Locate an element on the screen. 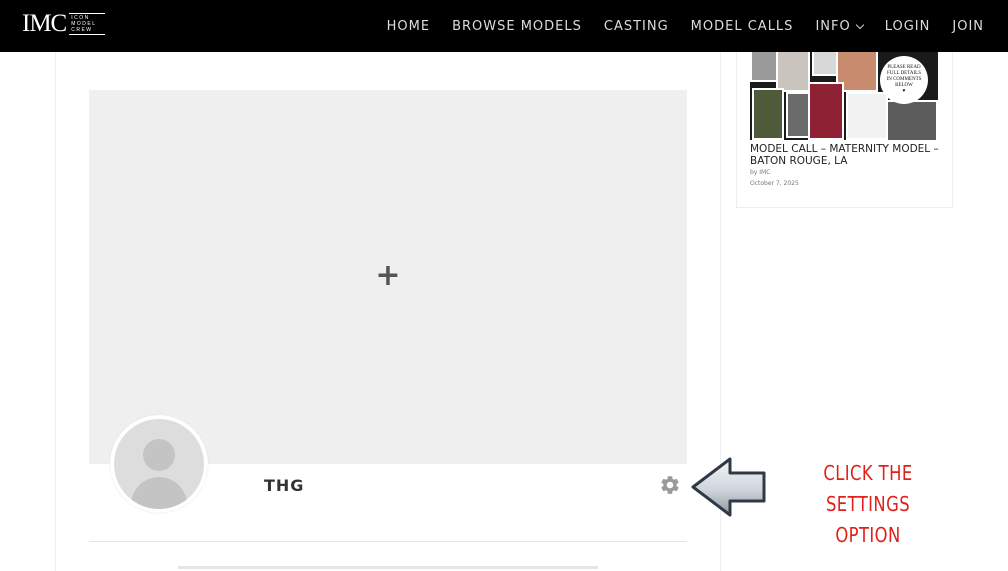 The image size is (1008, 571). site-logo: IMC ICON MODEL CREW is located at coordinates (63, 24).